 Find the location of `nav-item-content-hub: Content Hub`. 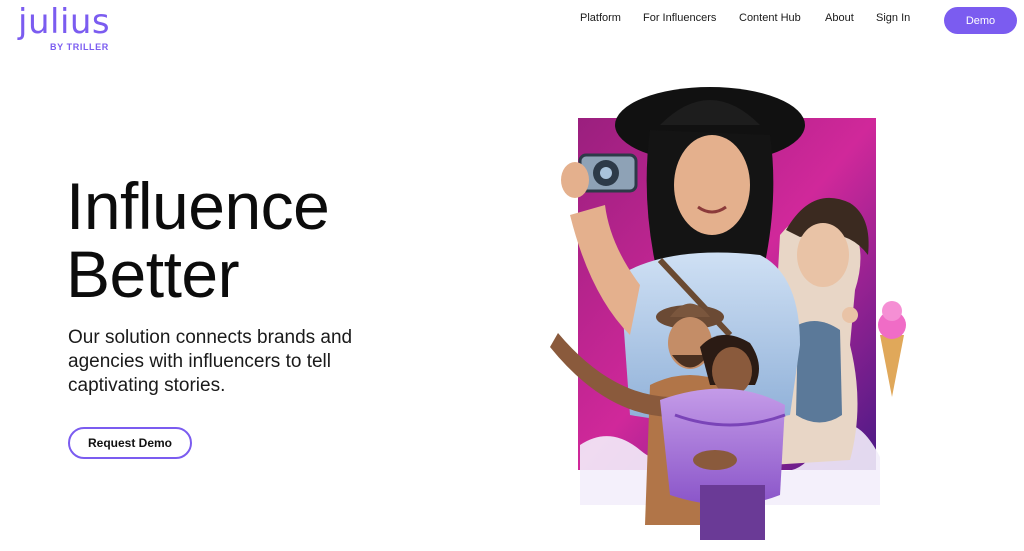

nav-item-content-hub: Content Hub is located at coordinates (770, 18).